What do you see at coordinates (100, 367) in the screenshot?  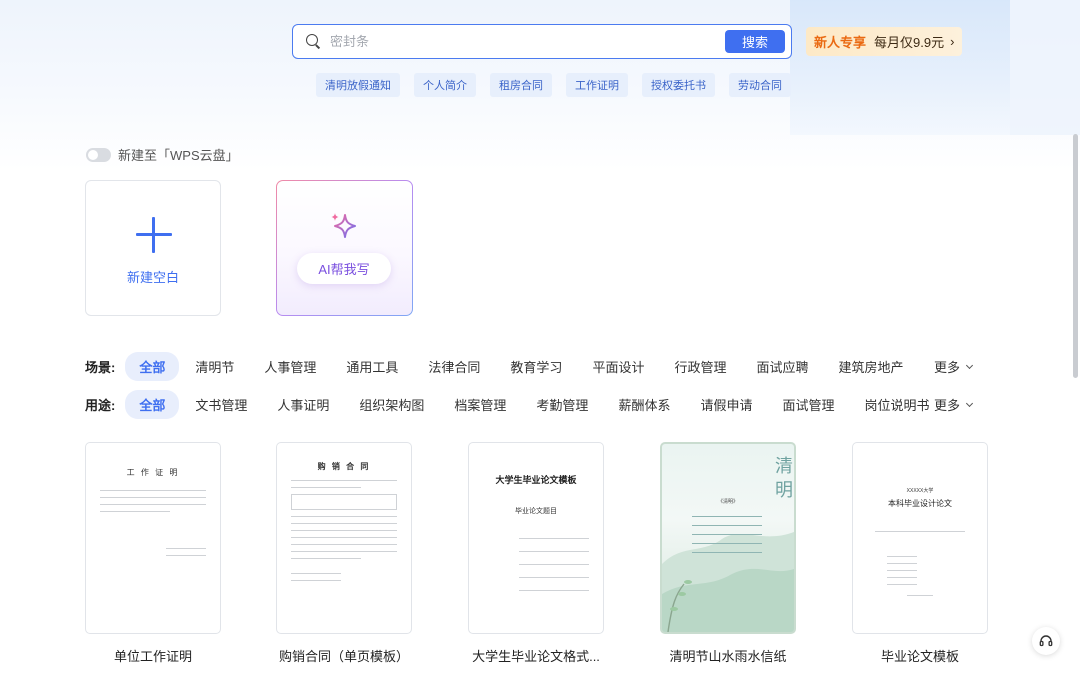 I see `scene-label: 场景:` at bounding box center [100, 367].